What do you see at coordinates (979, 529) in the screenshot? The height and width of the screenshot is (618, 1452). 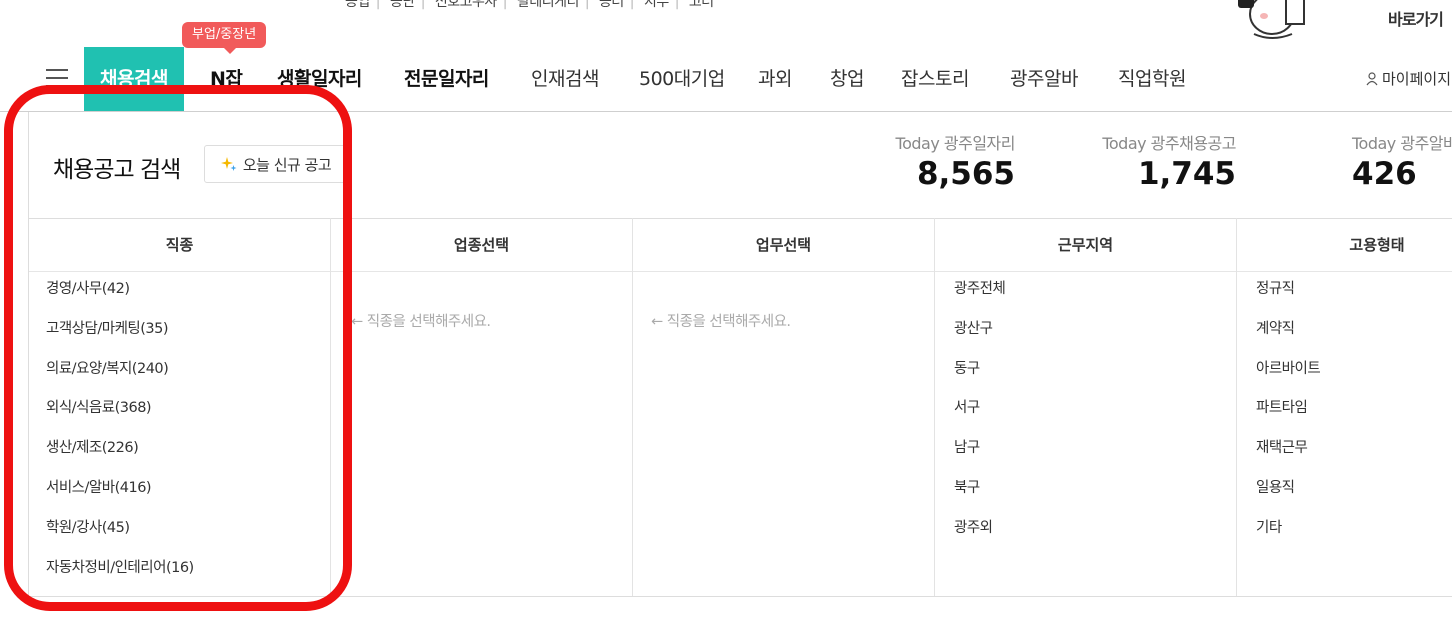 I see `region-item: 광주외` at bounding box center [979, 529].